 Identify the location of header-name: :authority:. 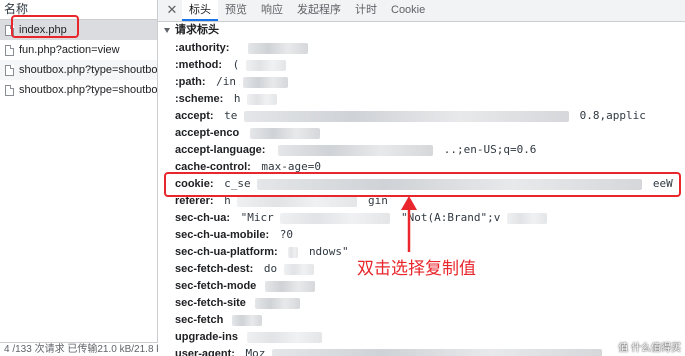
(202, 48).